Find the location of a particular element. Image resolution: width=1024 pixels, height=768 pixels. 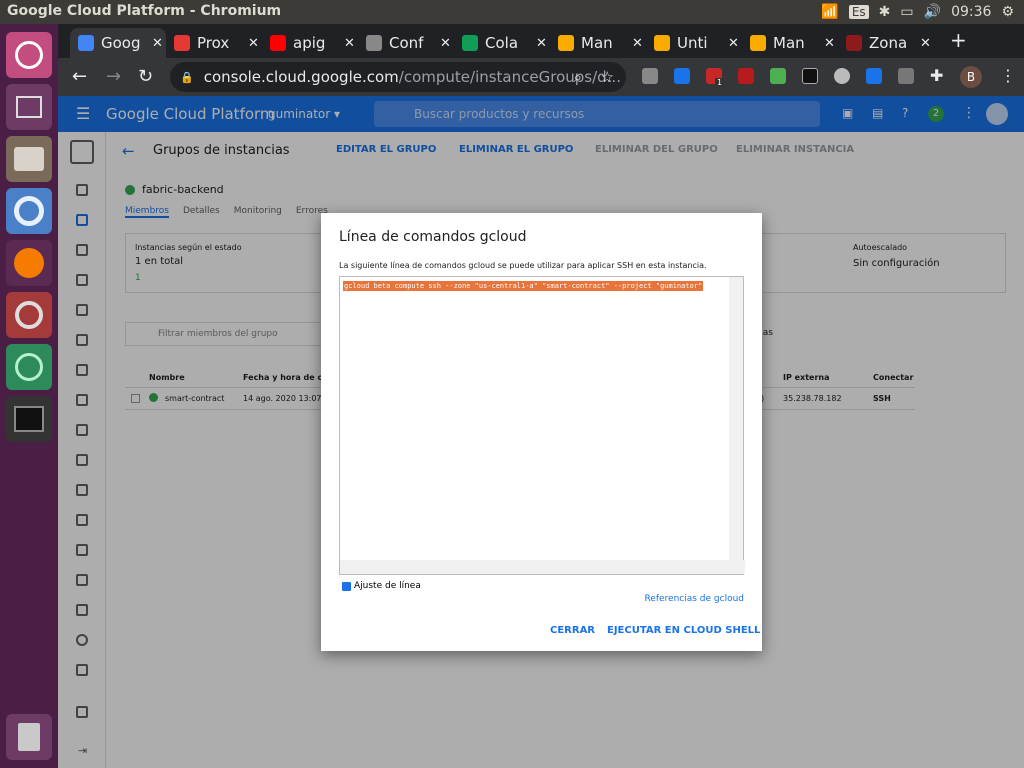

trash-icon is located at coordinates (29, 737).